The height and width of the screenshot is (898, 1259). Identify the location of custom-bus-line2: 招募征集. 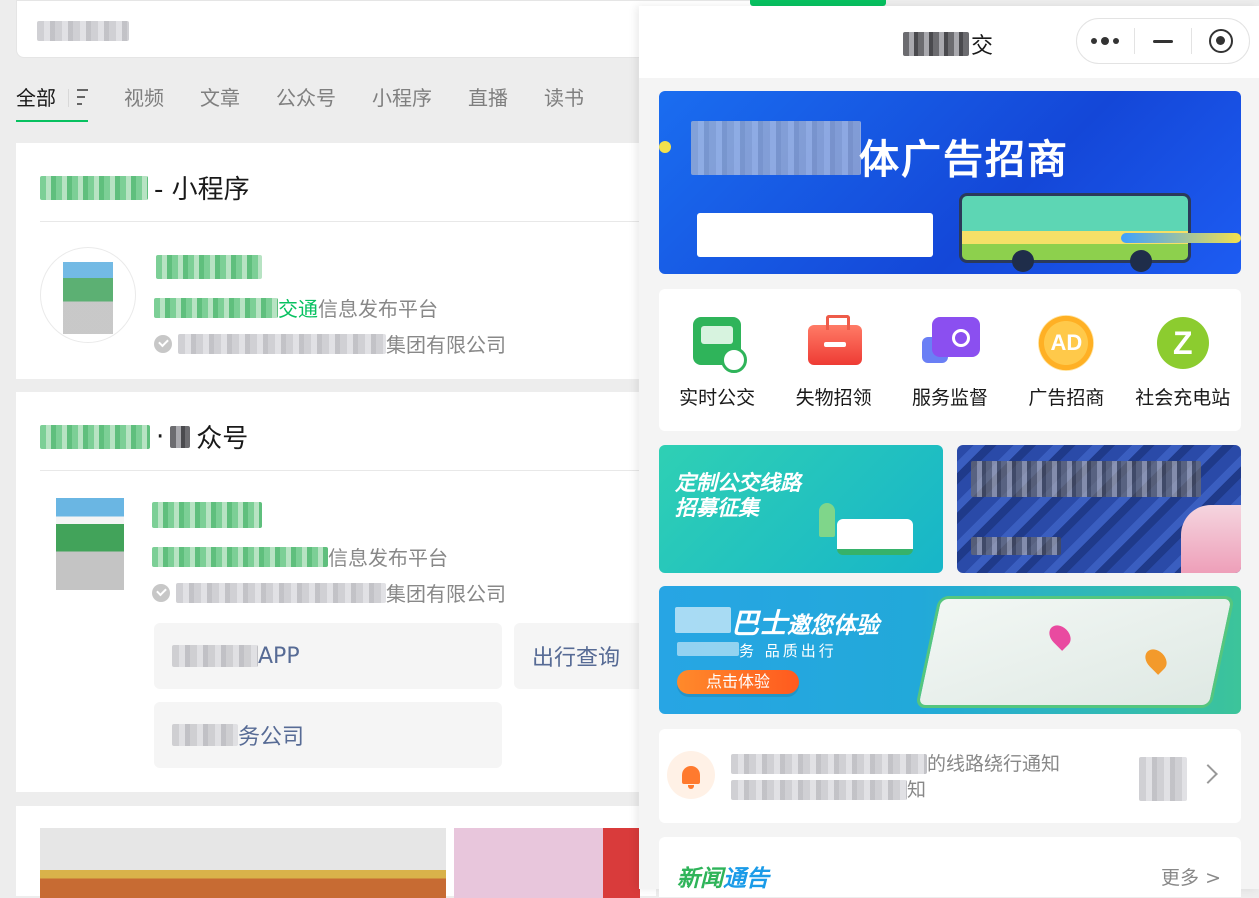
(717, 508).